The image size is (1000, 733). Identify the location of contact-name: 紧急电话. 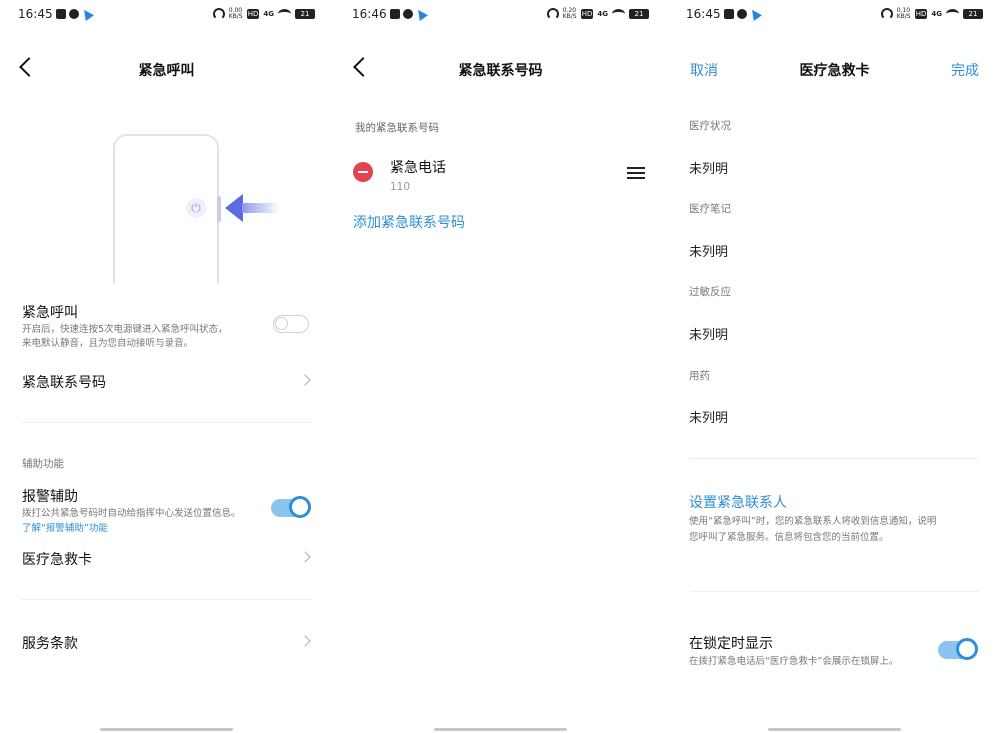
(418, 168).